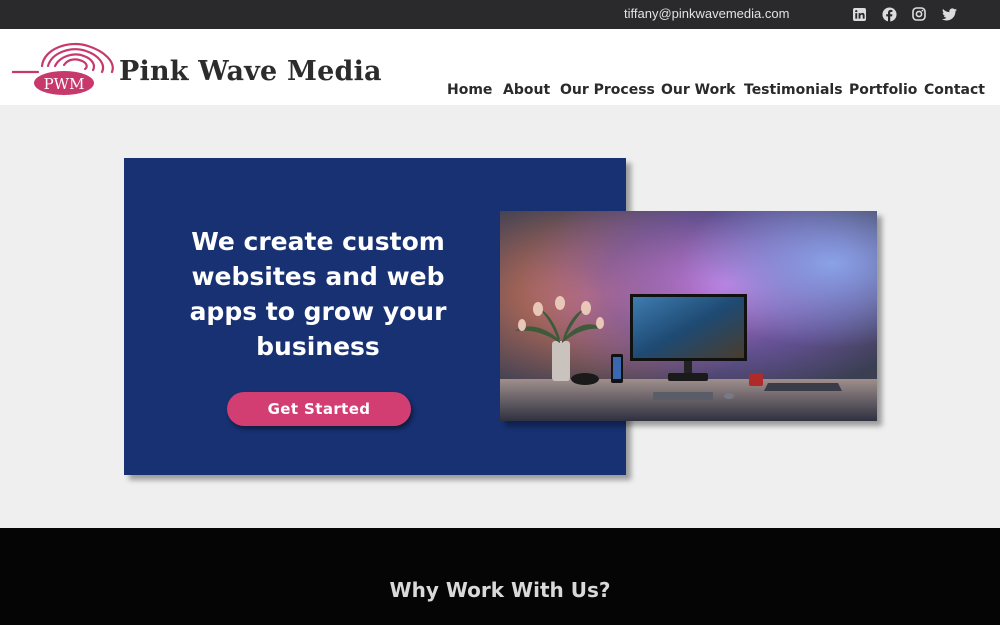 Image resolution: width=1000 pixels, height=625 pixels. I want to click on instagram-icon, so click(919, 14).